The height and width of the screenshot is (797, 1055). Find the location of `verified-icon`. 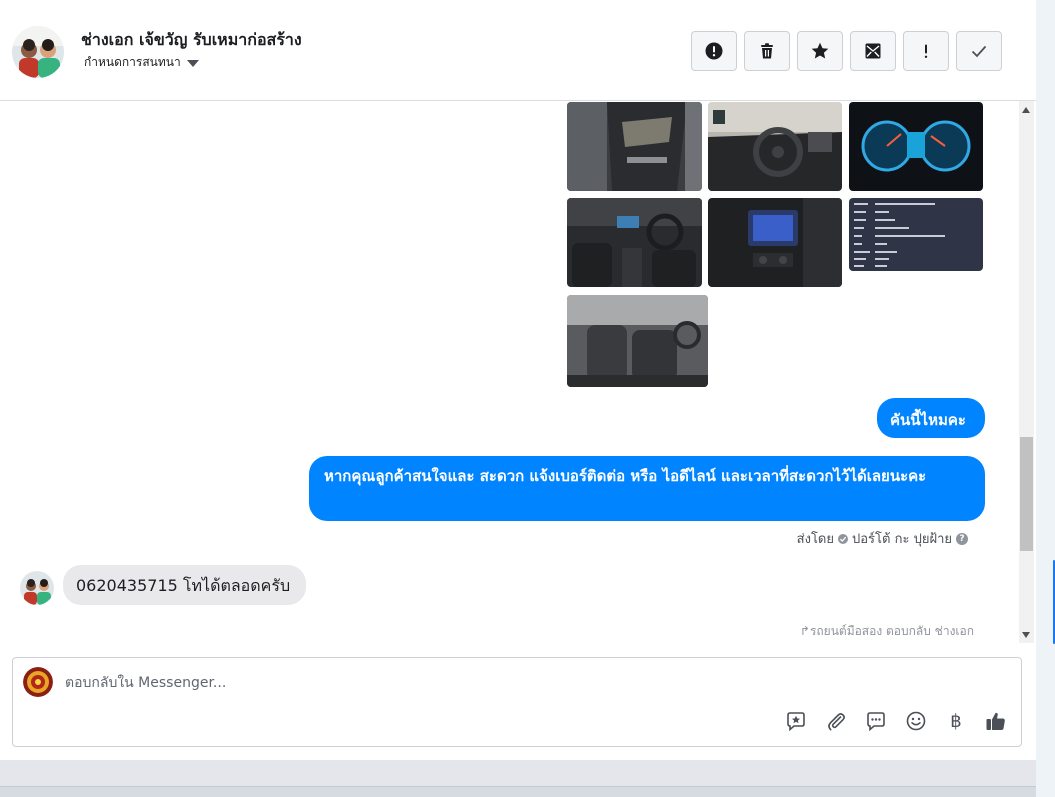

verified-icon is located at coordinates (843, 538).